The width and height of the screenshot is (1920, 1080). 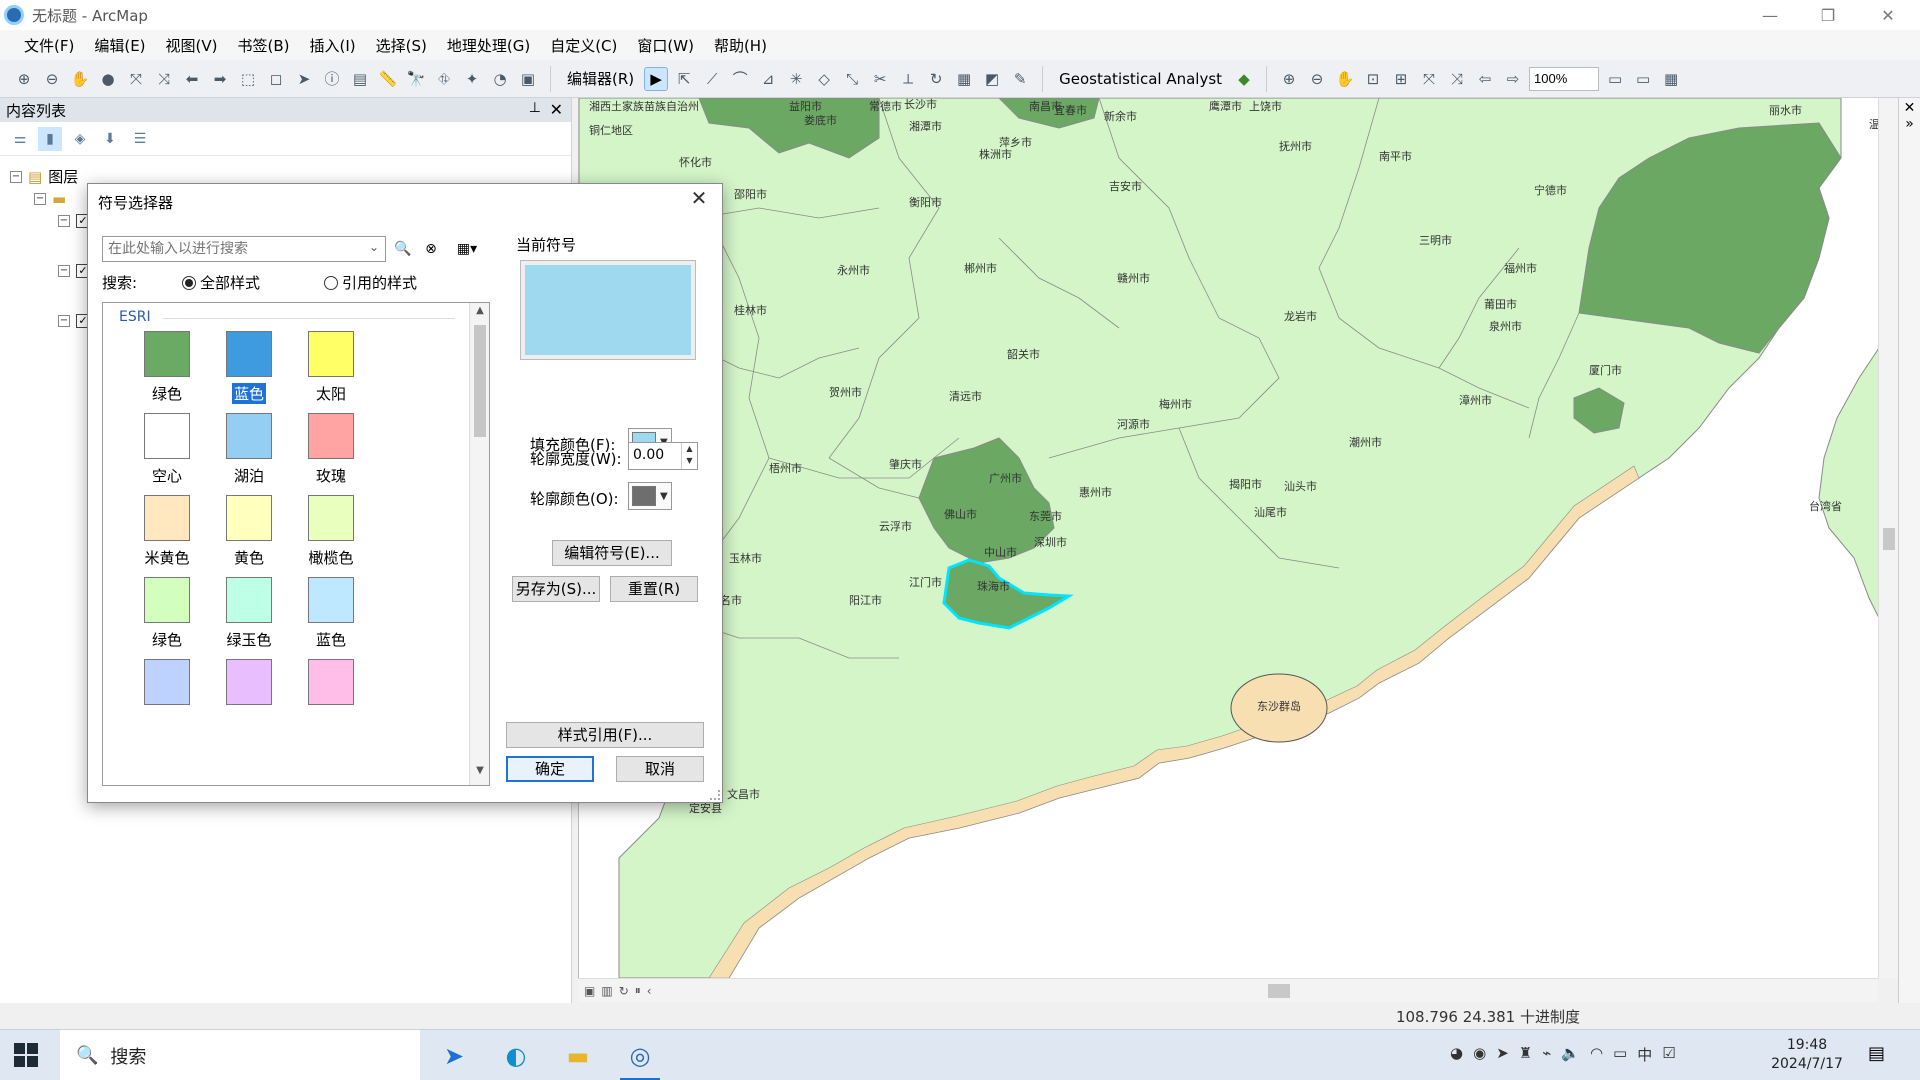 What do you see at coordinates (240, 1055) in the screenshot?
I see `taskbar-search-box: 🔍 搜索` at bounding box center [240, 1055].